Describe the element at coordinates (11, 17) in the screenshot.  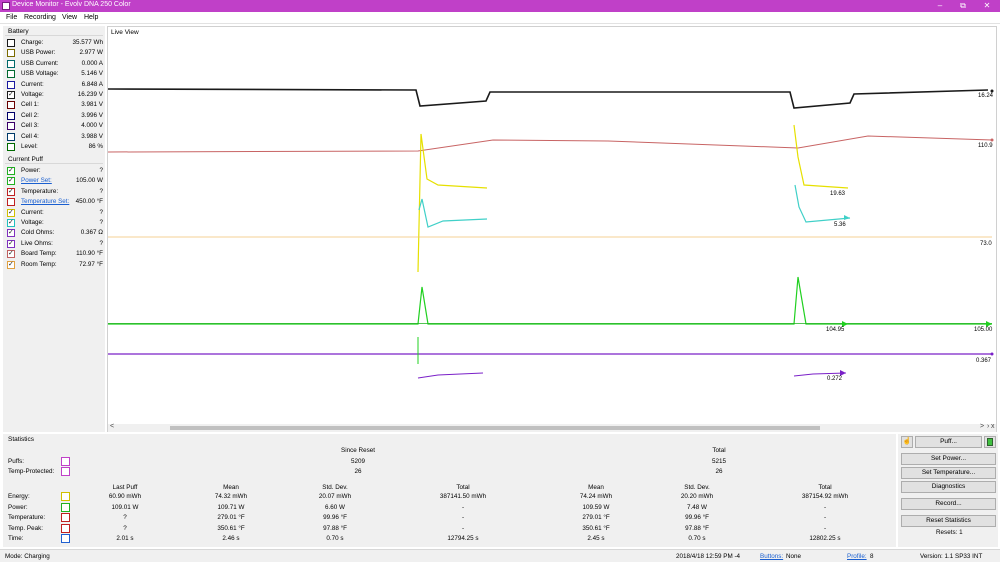
I see `menu-file: File` at that location.